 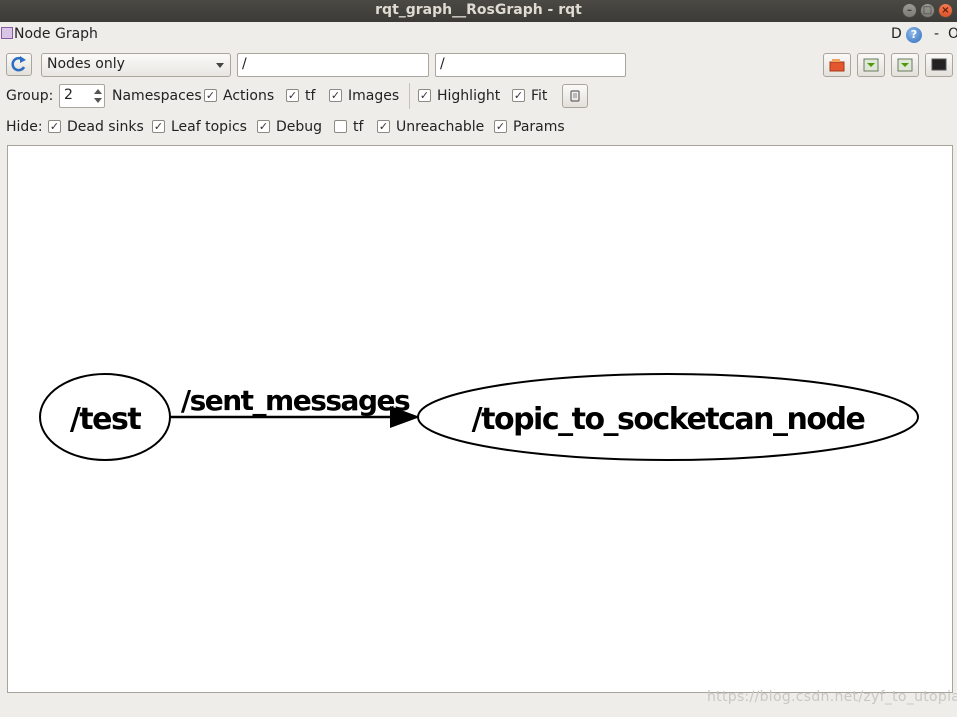 I want to click on debug-checkbox: ✓, so click(x=263, y=126).